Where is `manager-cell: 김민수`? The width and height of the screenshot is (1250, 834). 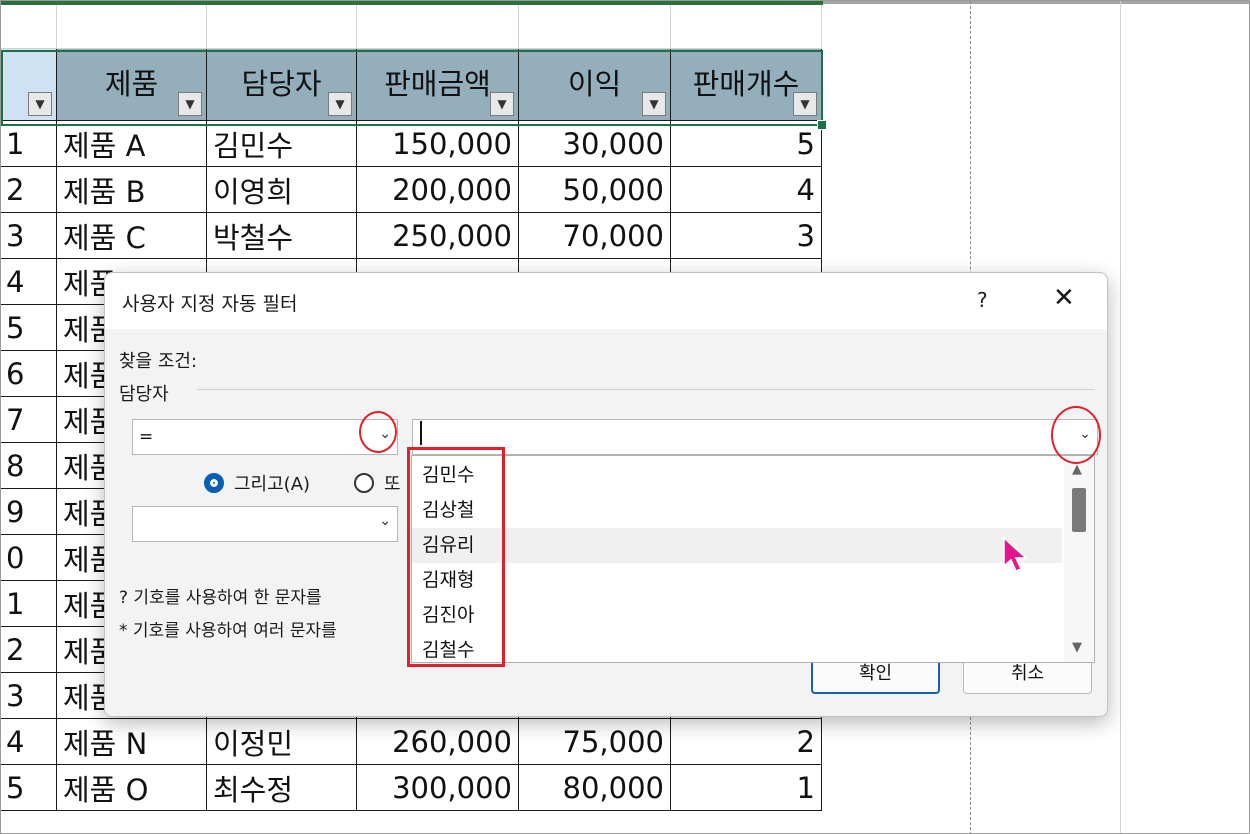 manager-cell: 김민수 is located at coordinates (281, 143).